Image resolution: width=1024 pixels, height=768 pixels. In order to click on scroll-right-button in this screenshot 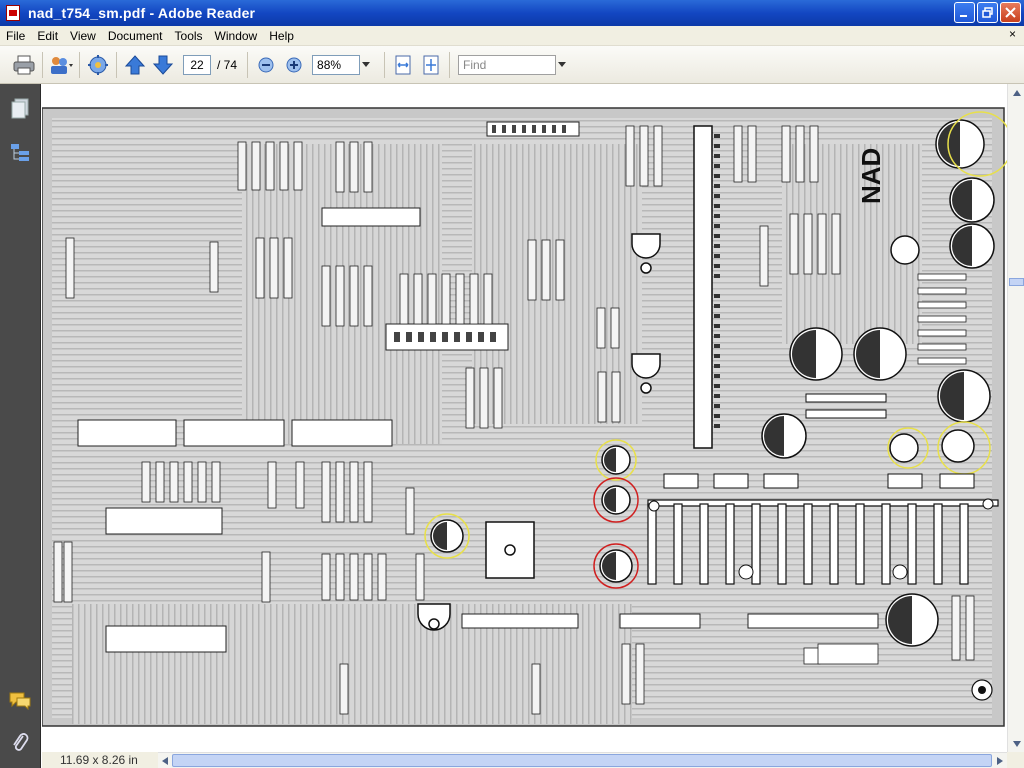, I will do `click(1000, 760)`.